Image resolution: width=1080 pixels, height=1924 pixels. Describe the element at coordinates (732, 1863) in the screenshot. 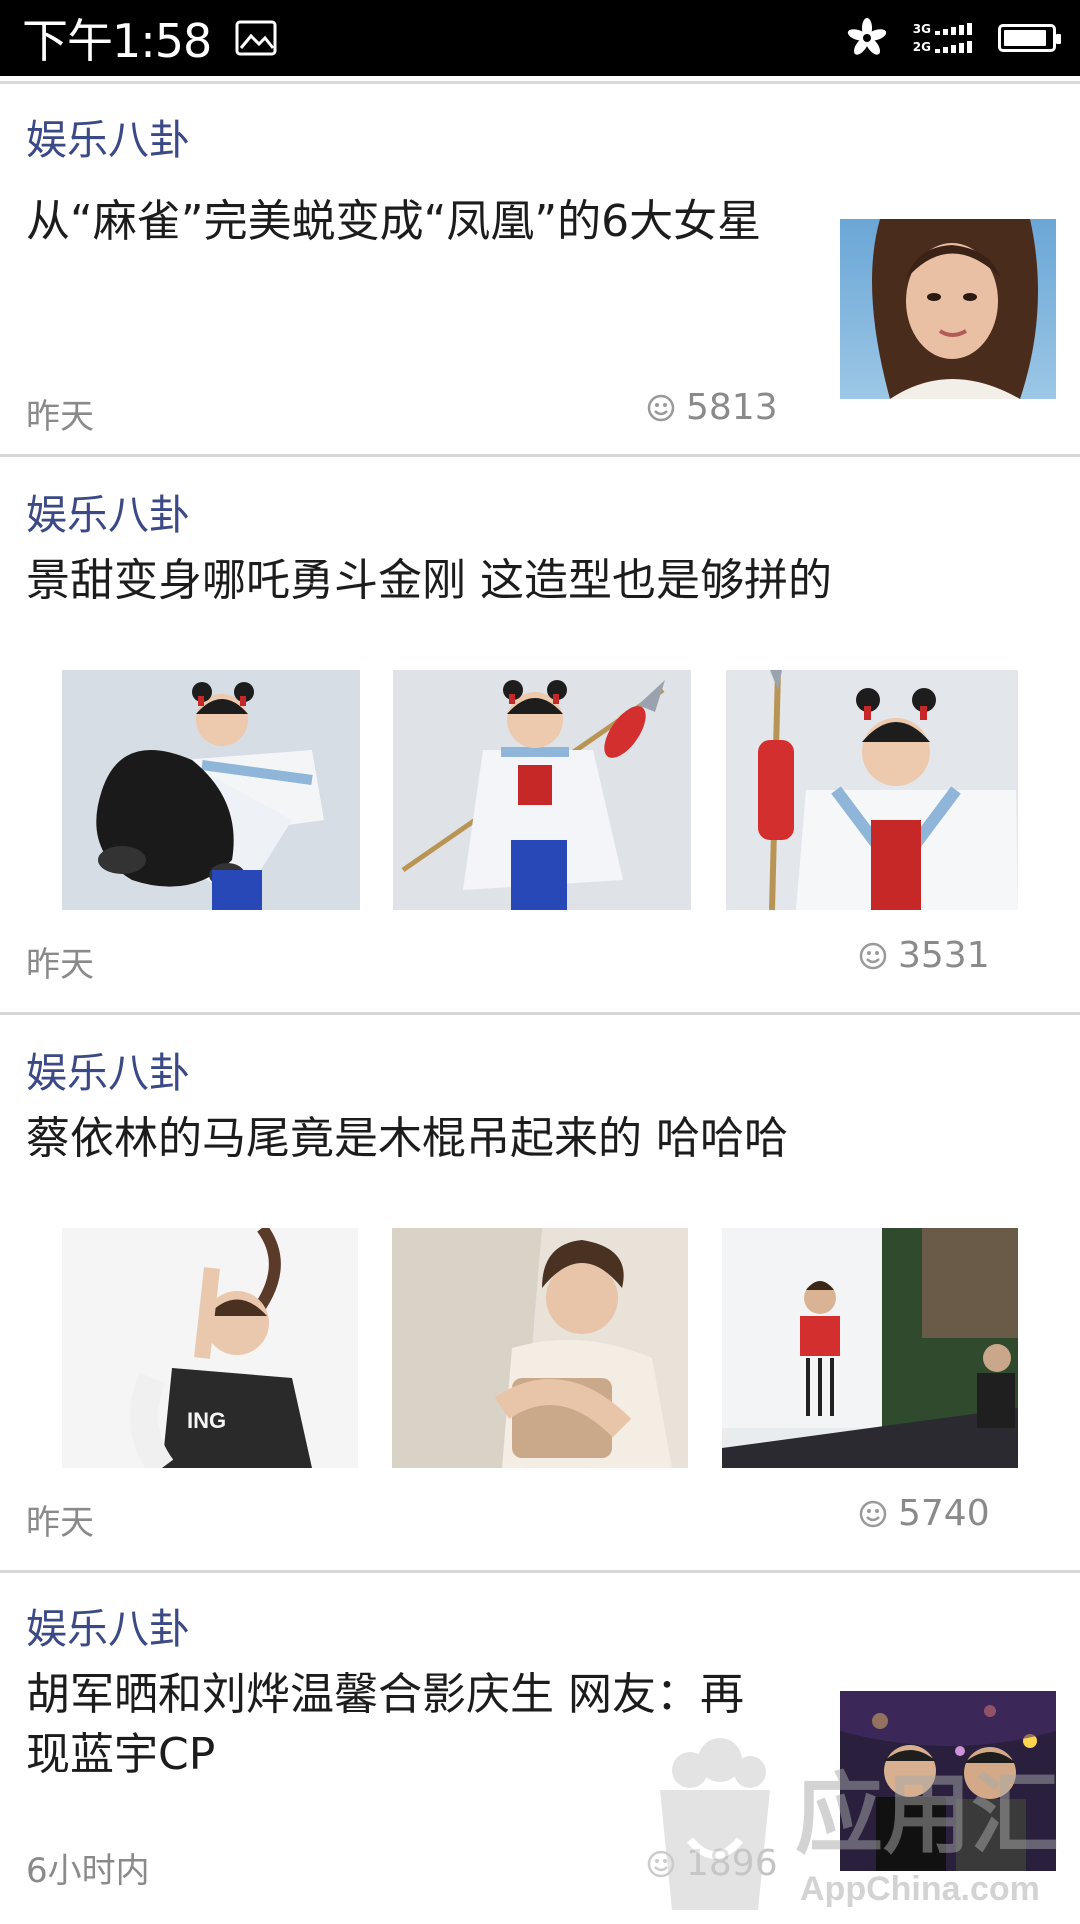

I see `view-count-value: 1896` at that location.